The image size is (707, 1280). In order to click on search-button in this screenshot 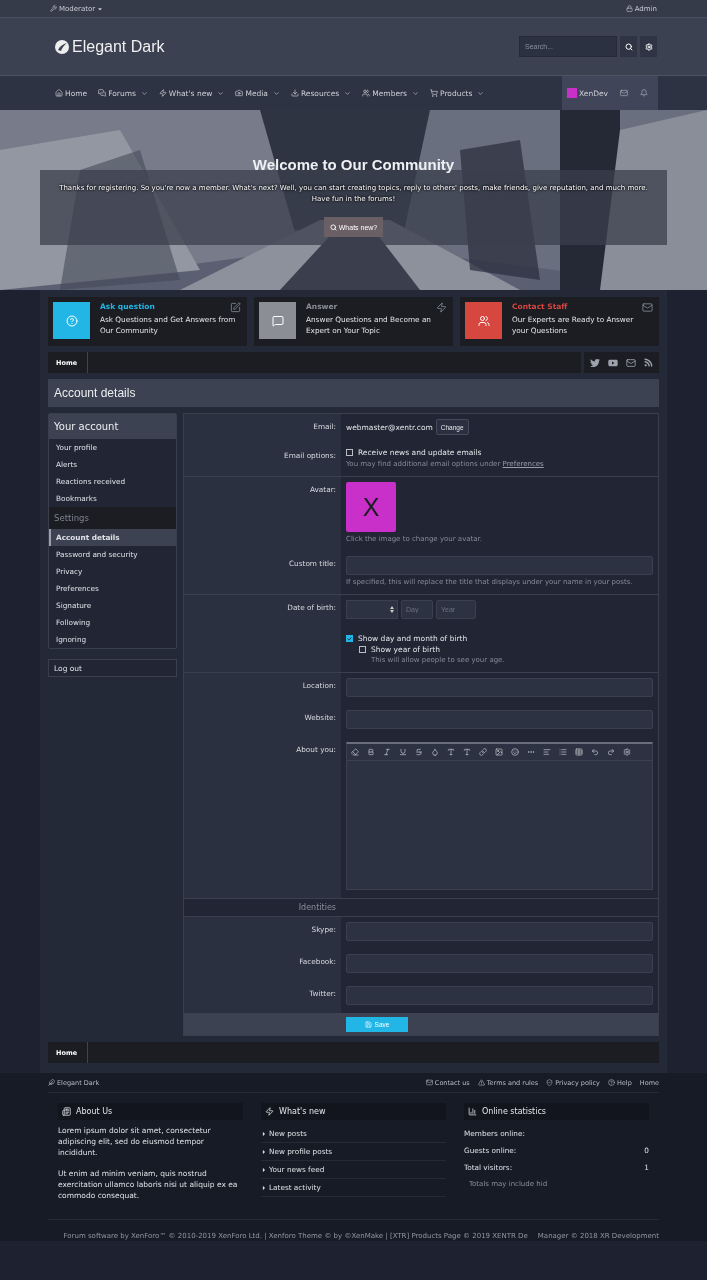, I will do `click(628, 46)`.